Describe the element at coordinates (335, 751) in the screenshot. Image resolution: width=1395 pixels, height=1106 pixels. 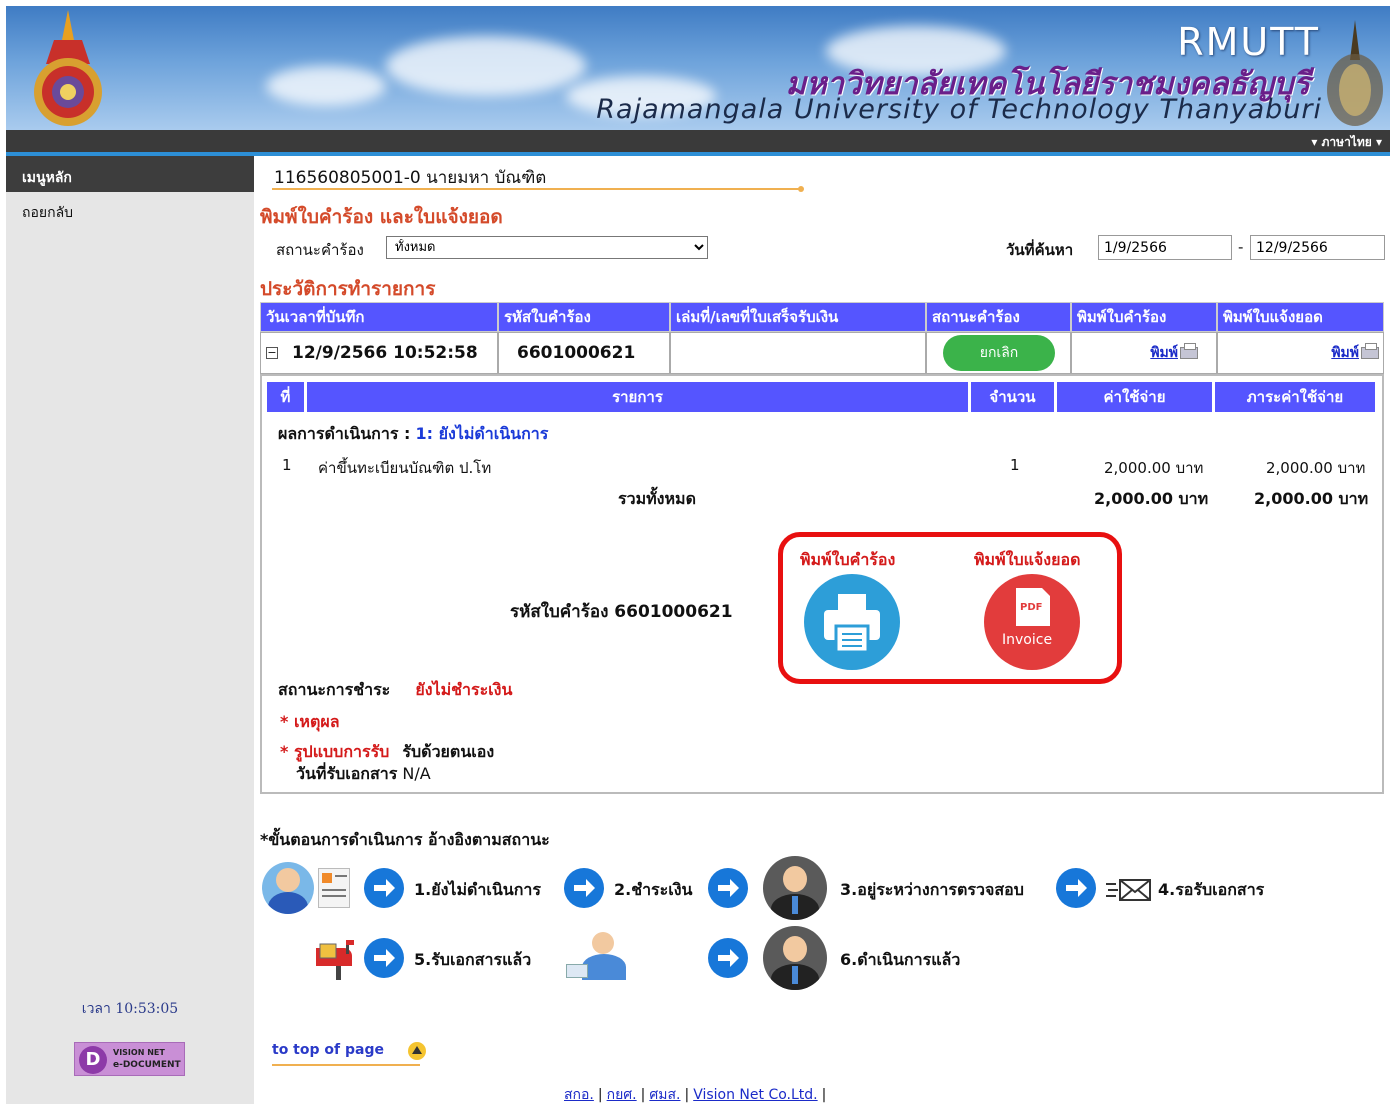
I see `receive-label: * รูปแบบการรับ` at that location.